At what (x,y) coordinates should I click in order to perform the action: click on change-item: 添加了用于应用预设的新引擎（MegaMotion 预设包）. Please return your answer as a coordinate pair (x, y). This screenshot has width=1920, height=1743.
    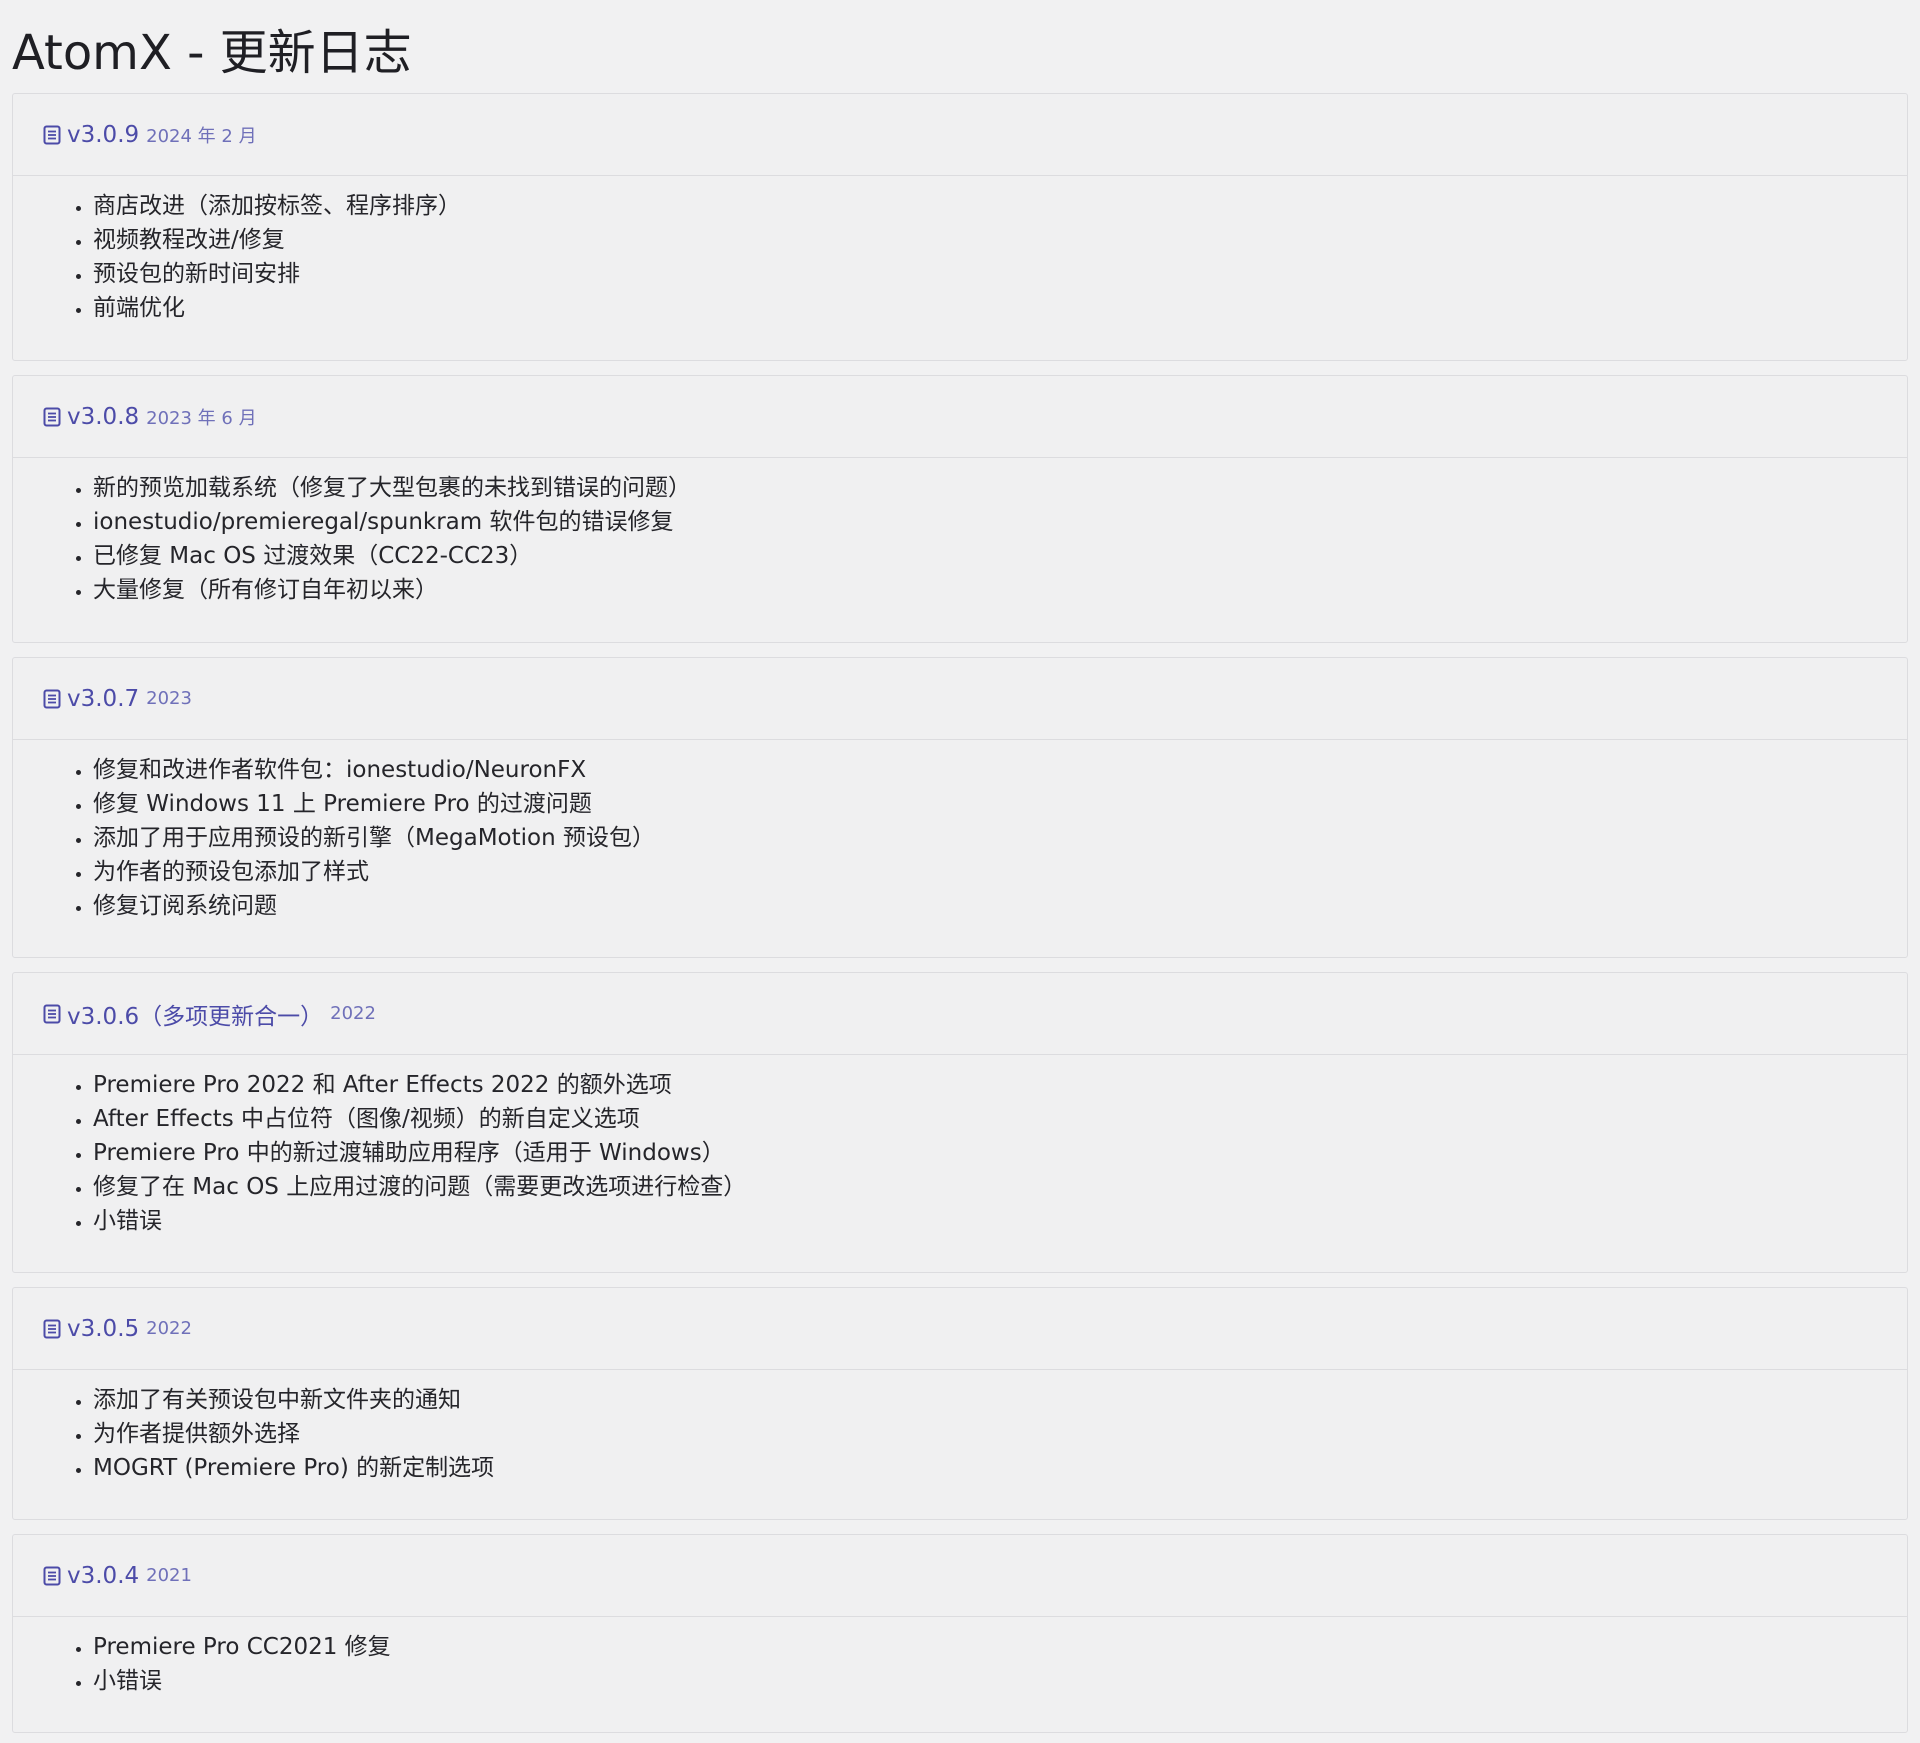
    Looking at the image, I should click on (1000, 838).